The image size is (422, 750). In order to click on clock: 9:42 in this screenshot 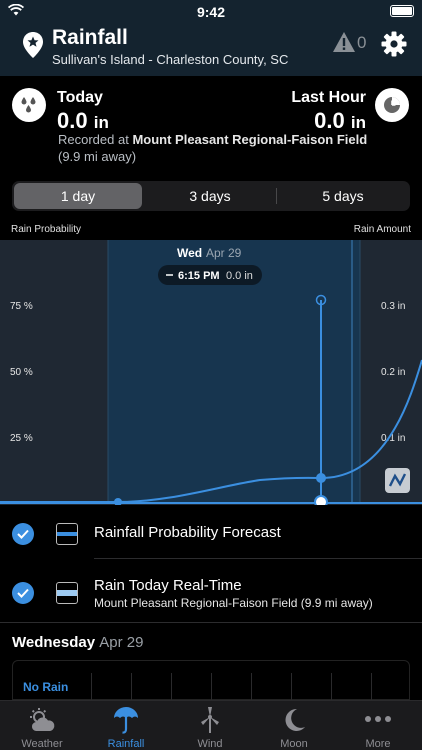, I will do `click(211, 12)`.